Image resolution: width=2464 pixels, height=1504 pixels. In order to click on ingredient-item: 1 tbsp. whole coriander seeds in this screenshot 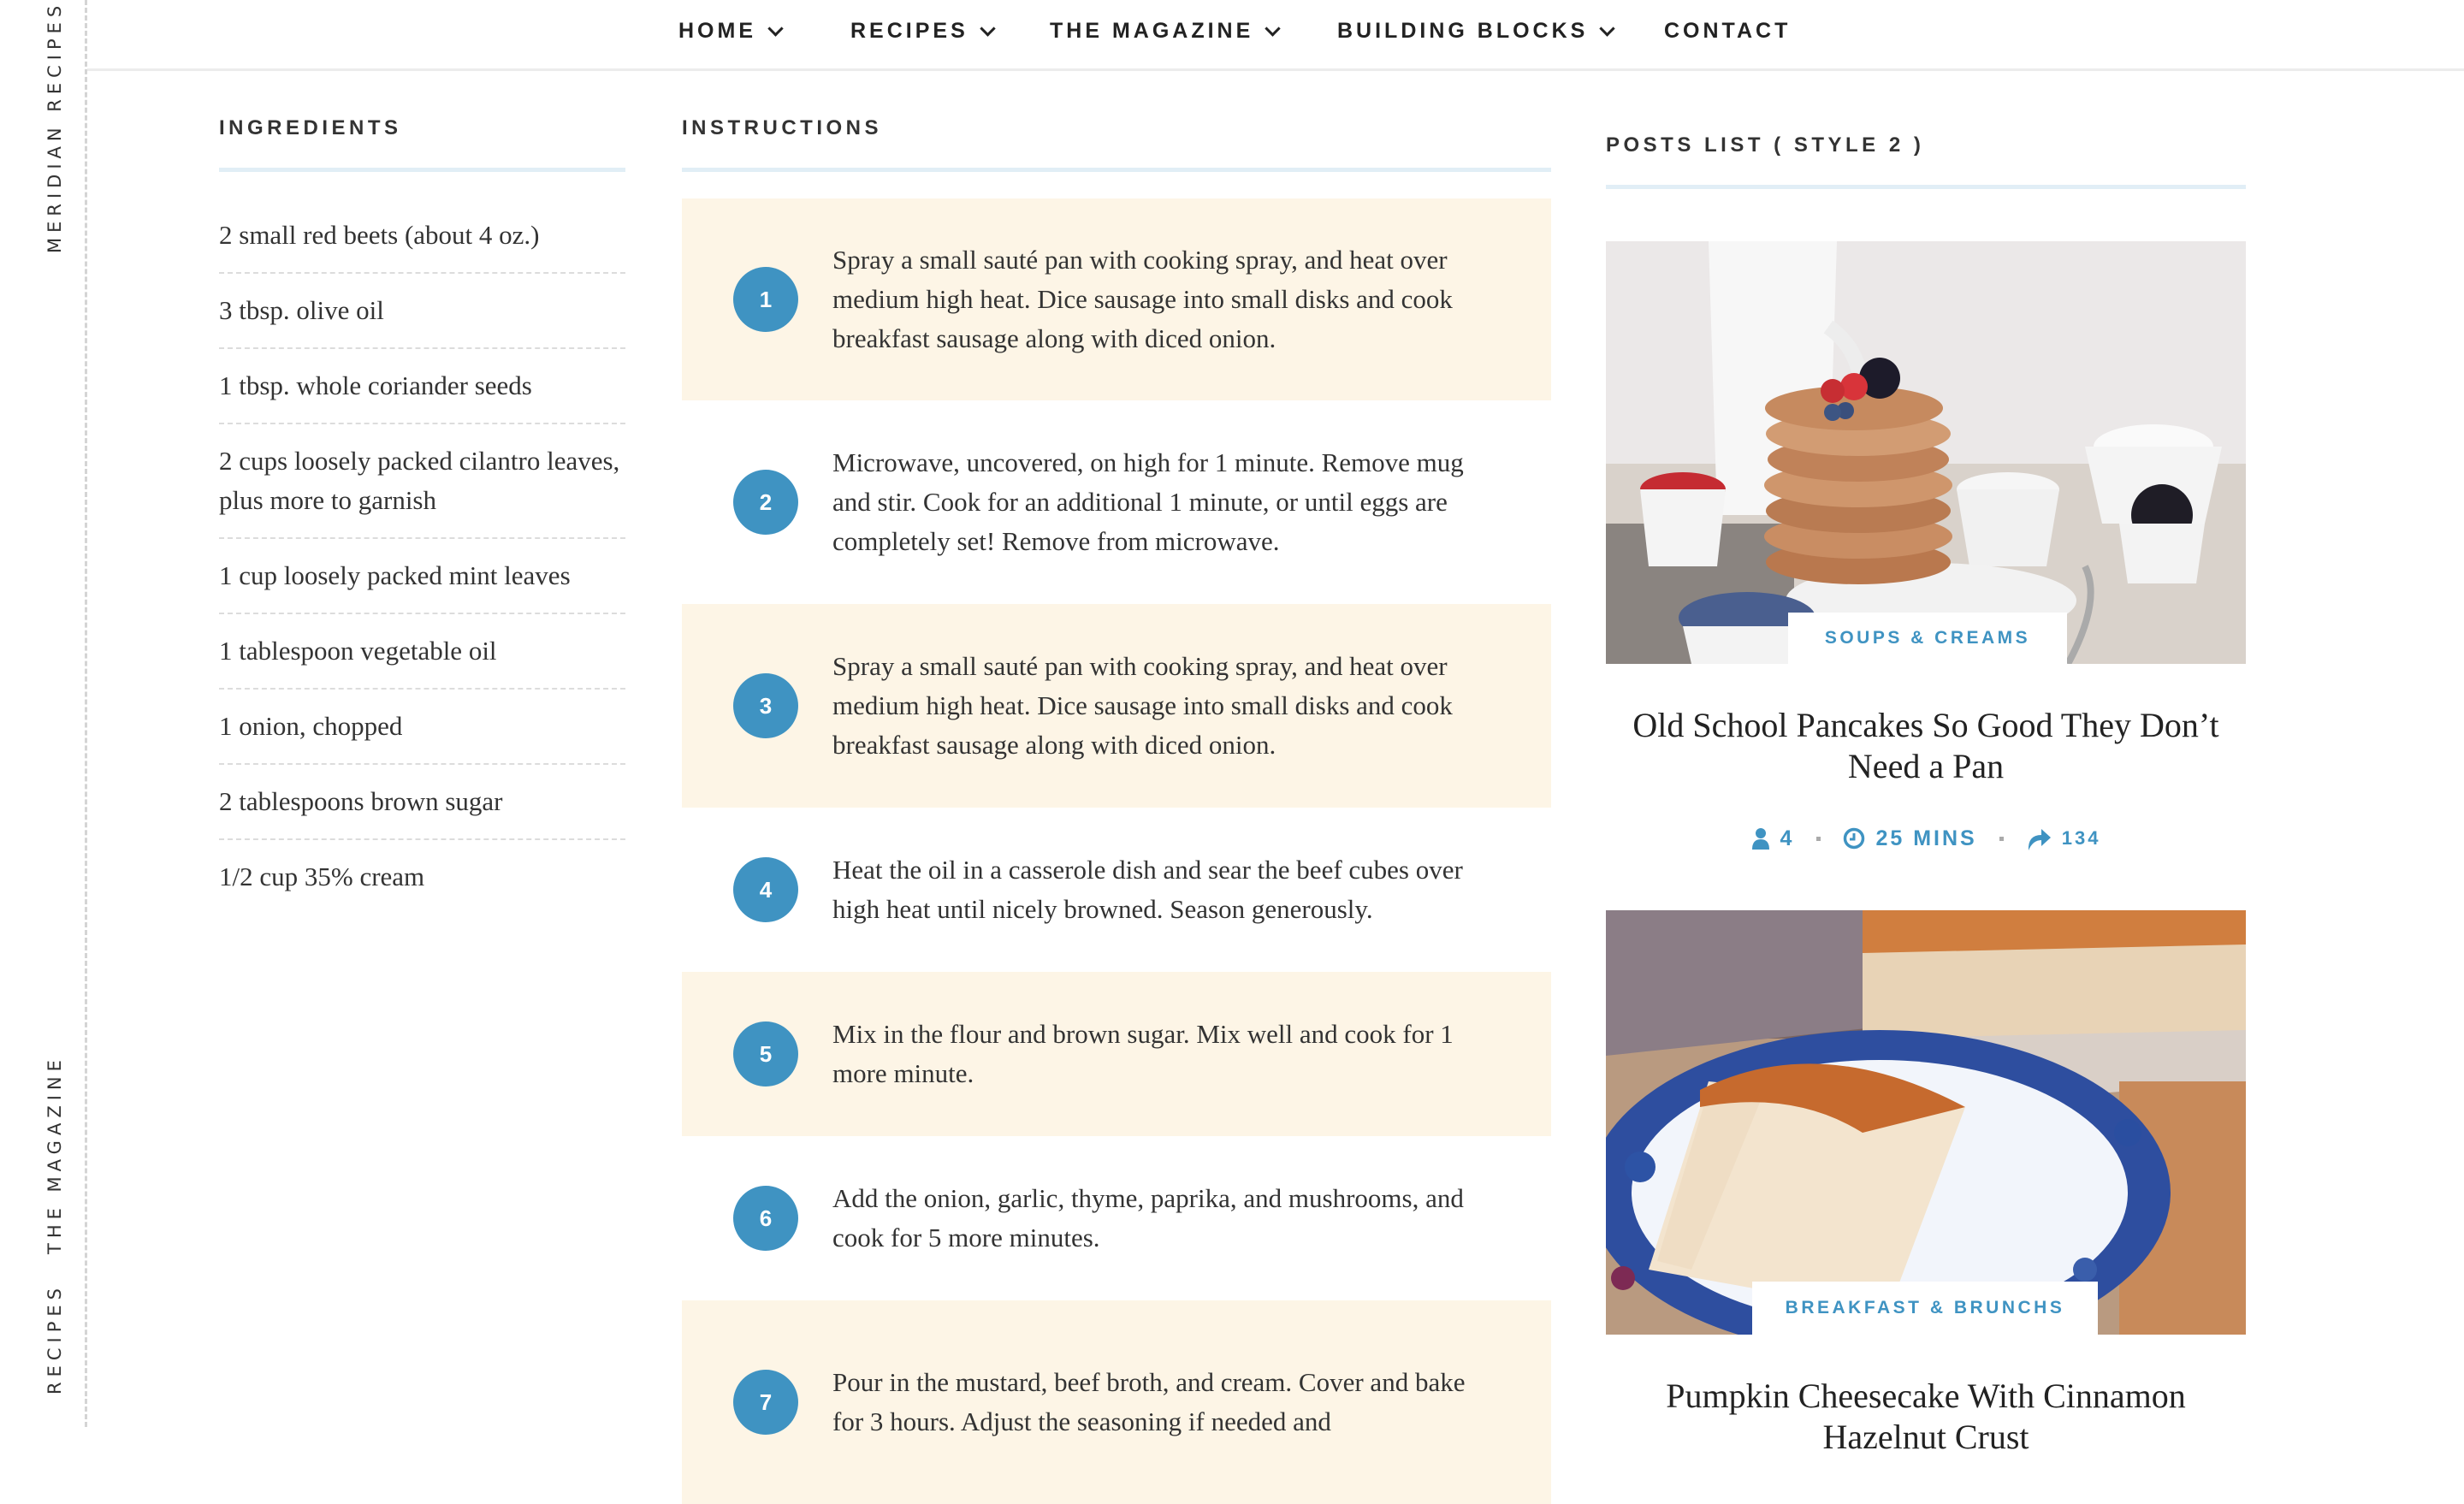, I will do `click(422, 387)`.